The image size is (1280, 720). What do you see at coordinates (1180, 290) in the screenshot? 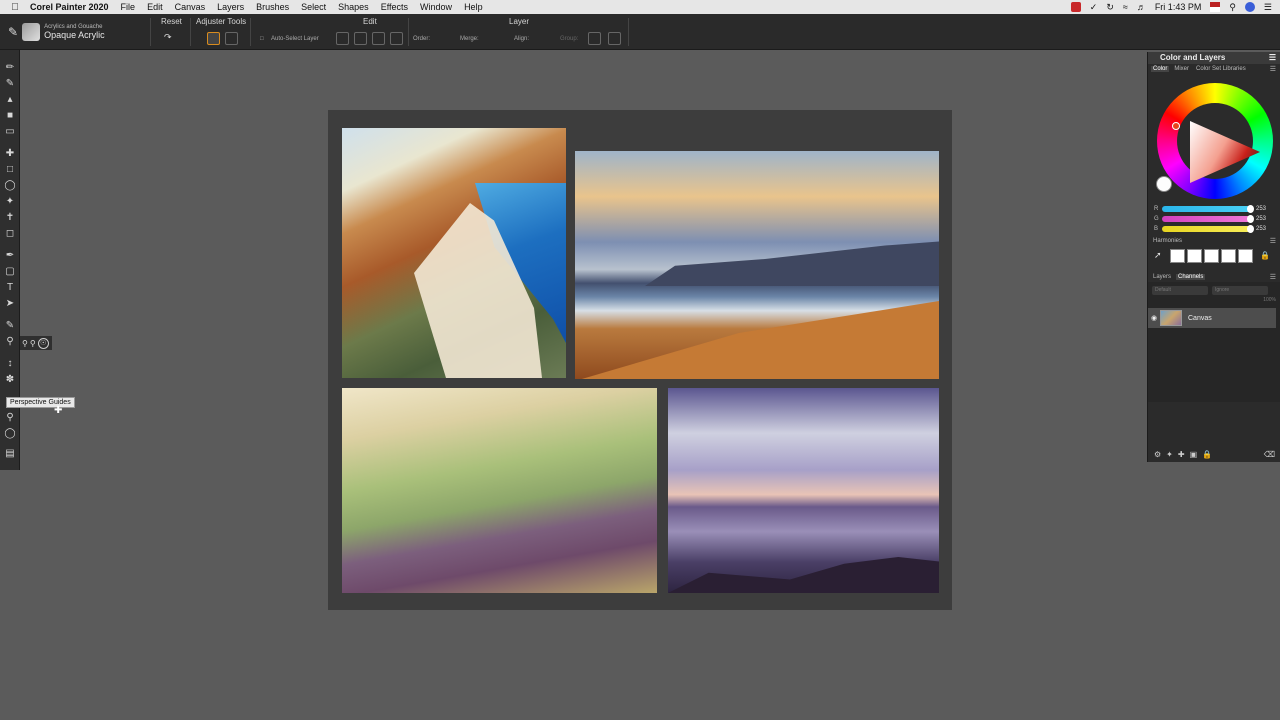
I see `composite-method-select: Default` at bounding box center [1180, 290].